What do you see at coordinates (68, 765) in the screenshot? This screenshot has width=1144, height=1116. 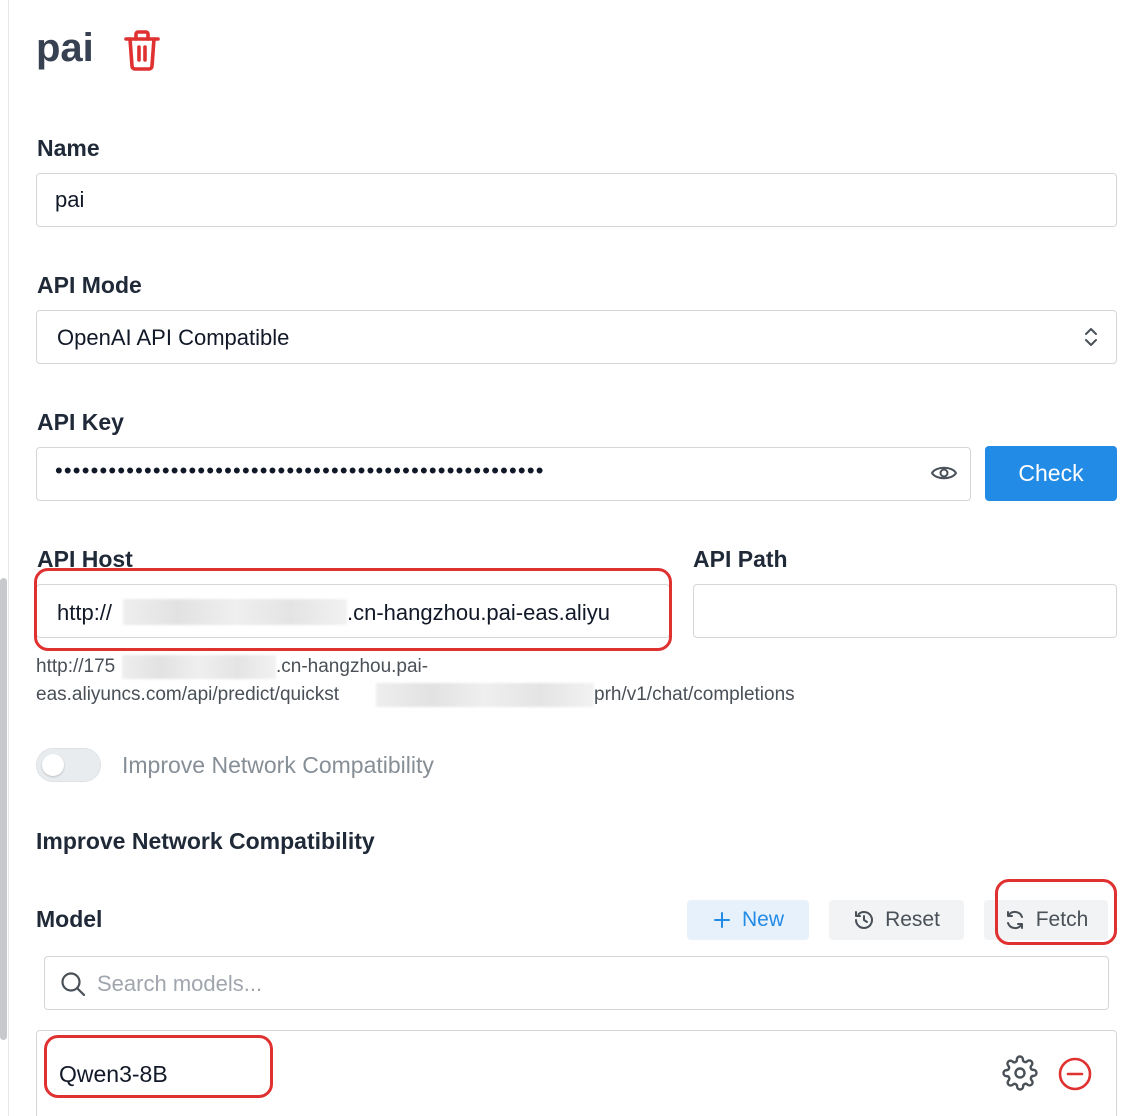 I see `improve-network-toggle` at bounding box center [68, 765].